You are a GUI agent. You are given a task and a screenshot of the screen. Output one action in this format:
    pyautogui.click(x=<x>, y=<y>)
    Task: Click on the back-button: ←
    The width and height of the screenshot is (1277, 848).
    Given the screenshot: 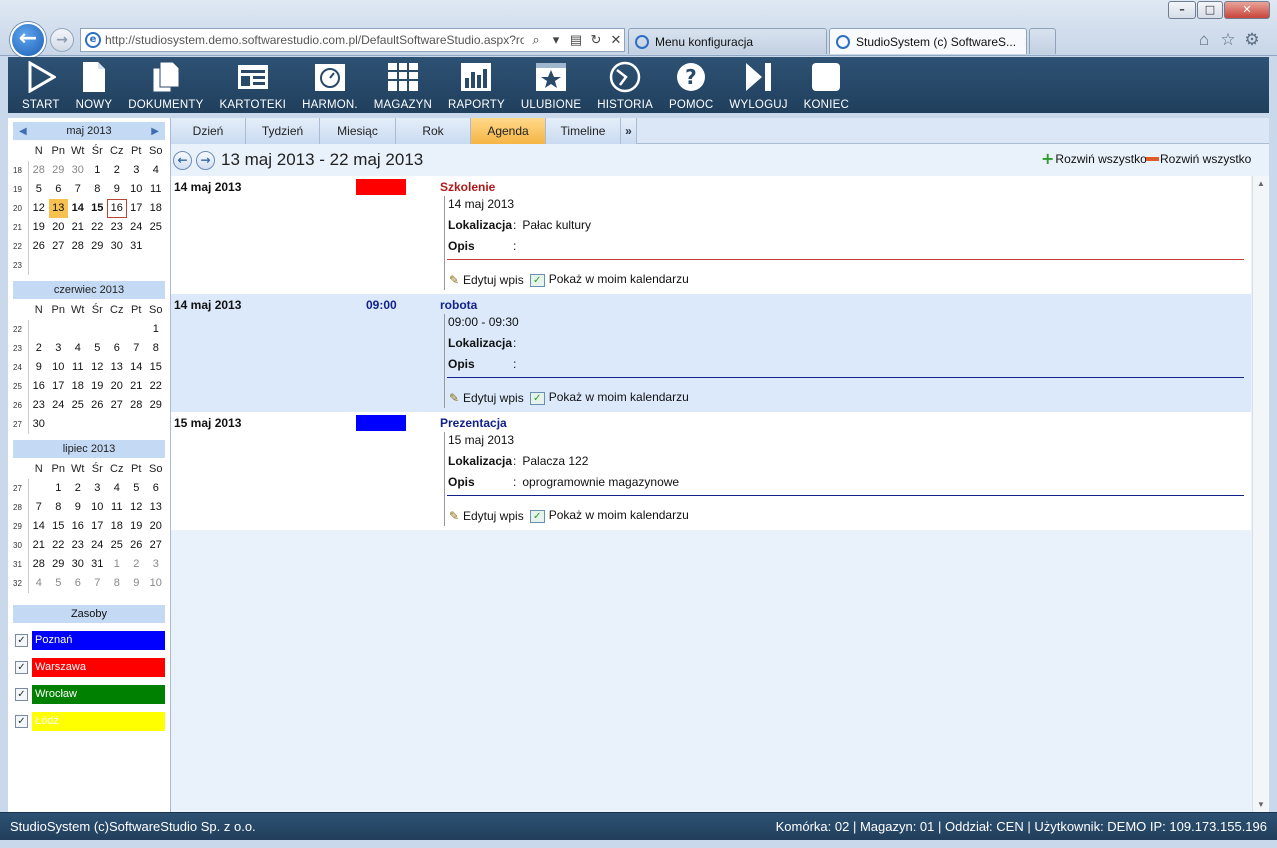 What is the action you would take?
    pyautogui.click(x=28, y=40)
    